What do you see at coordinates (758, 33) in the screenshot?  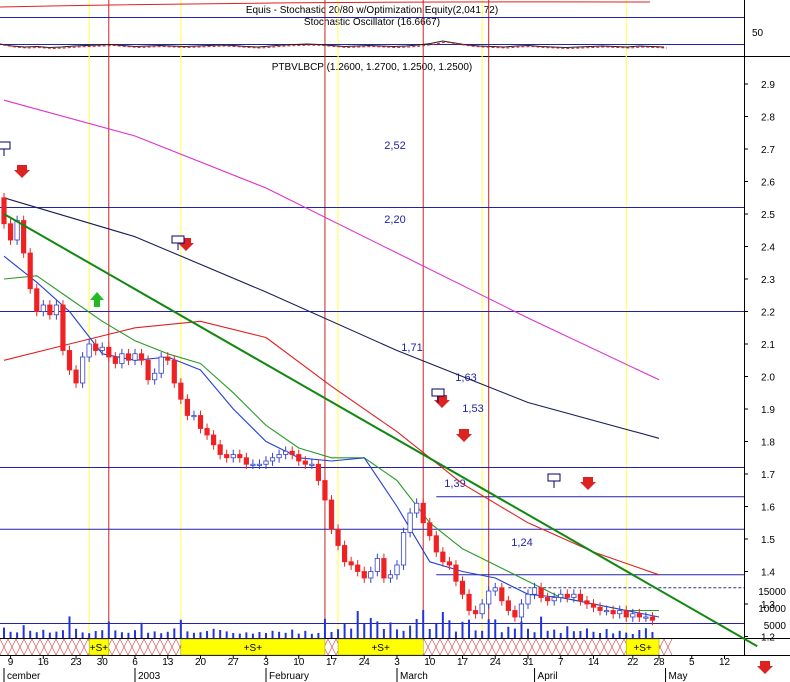 I see `oscillator-tick-label: 50` at bounding box center [758, 33].